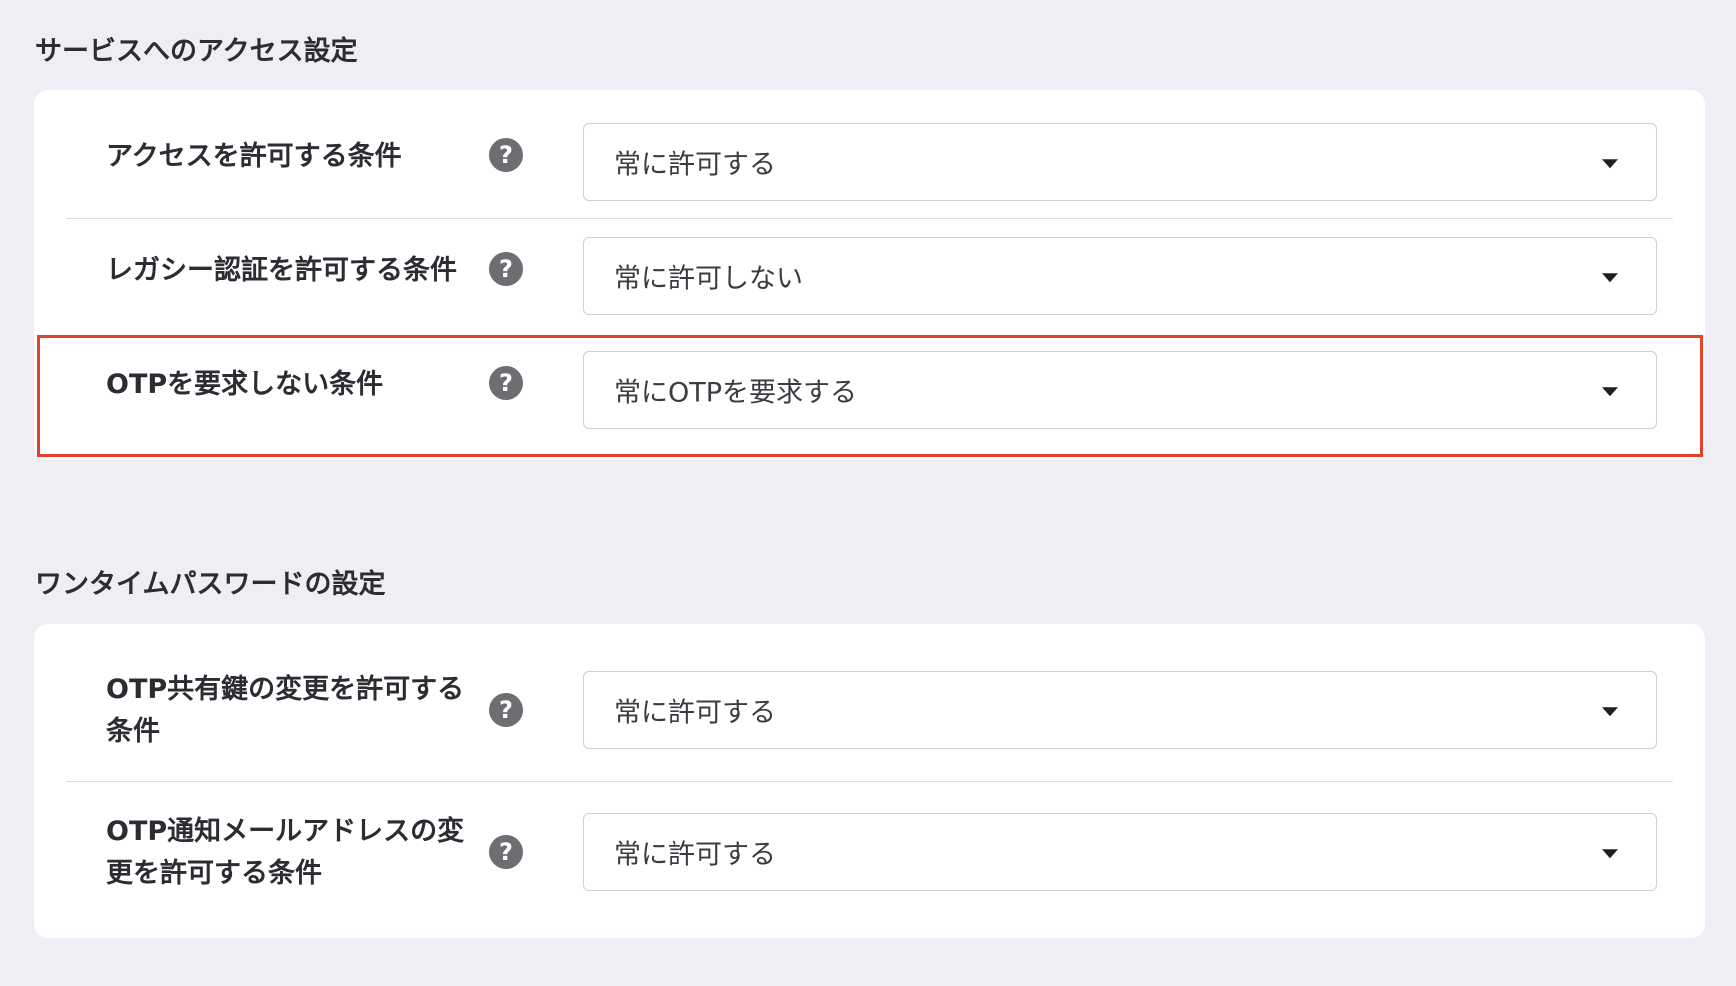 This screenshot has height=986, width=1736. Describe the element at coordinates (1120, 390) in the screenshot. I see `otp-not-required-condition-select: 常にOTPを要求する` at that location.